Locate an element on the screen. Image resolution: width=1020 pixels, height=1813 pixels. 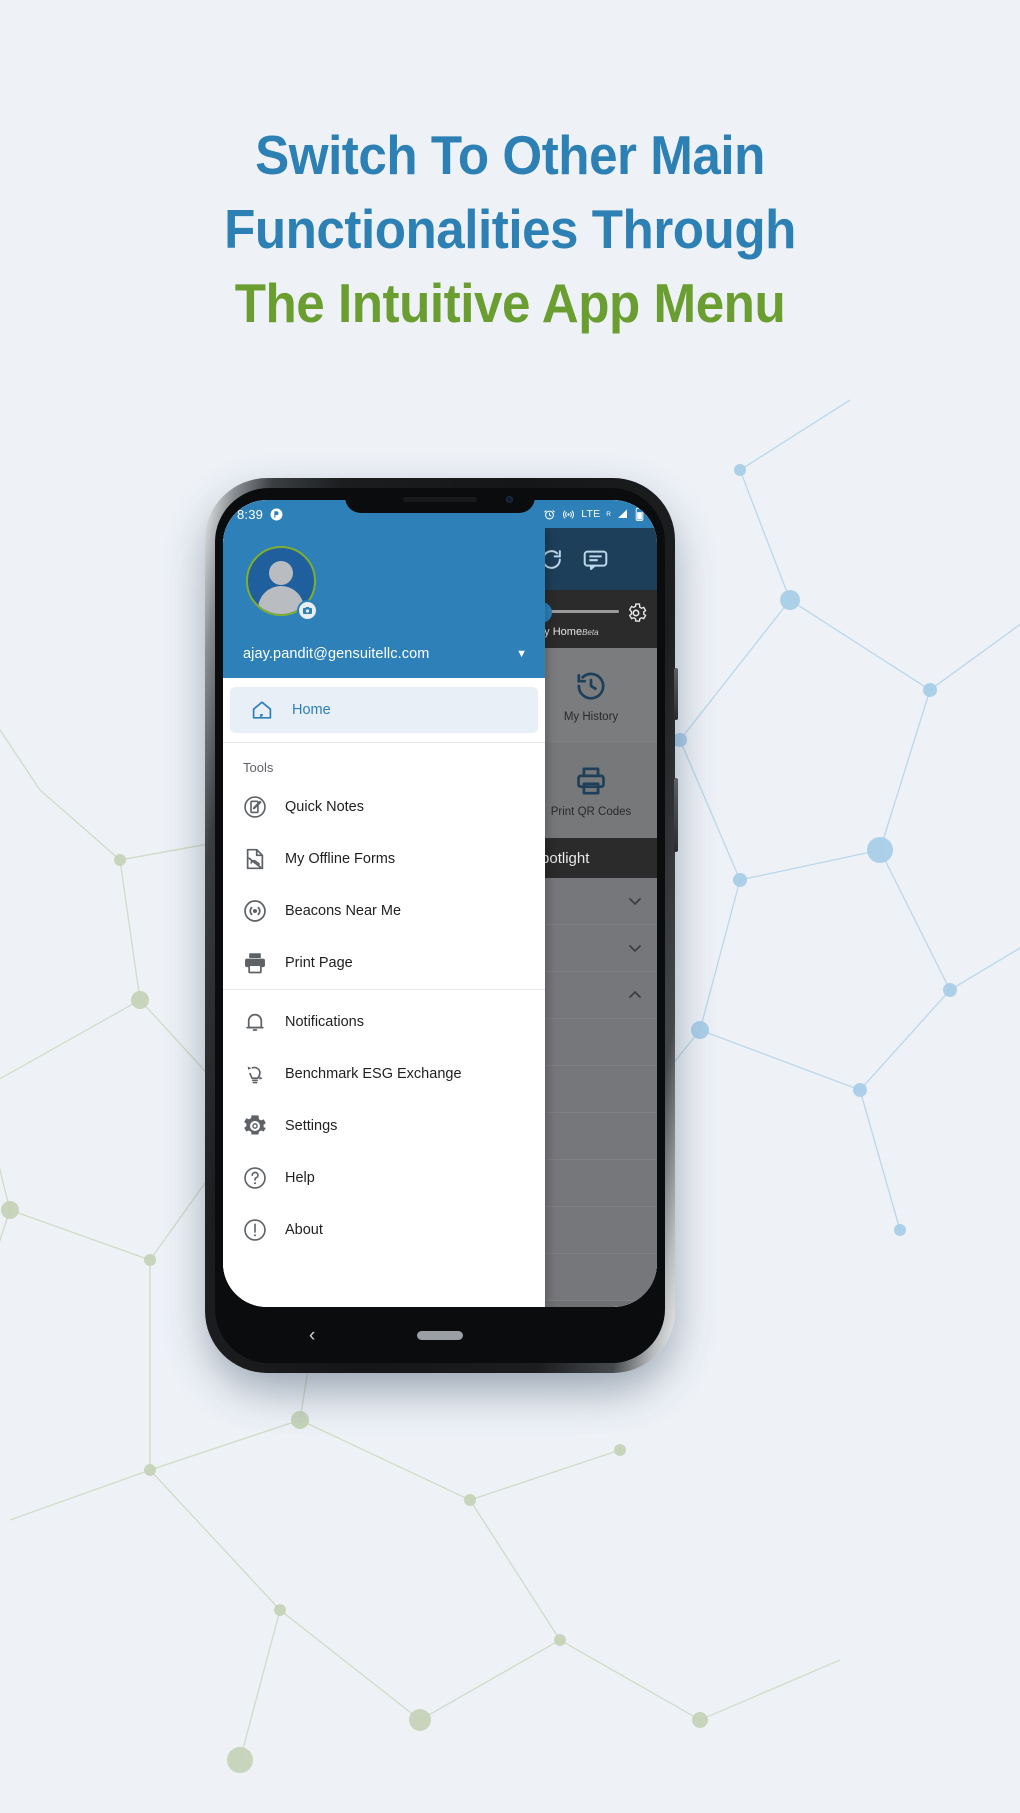
sidebar-item-benchmark-esg-exchange-label: Benchmark ESG Exchange is located at coordinates (373, 1074).